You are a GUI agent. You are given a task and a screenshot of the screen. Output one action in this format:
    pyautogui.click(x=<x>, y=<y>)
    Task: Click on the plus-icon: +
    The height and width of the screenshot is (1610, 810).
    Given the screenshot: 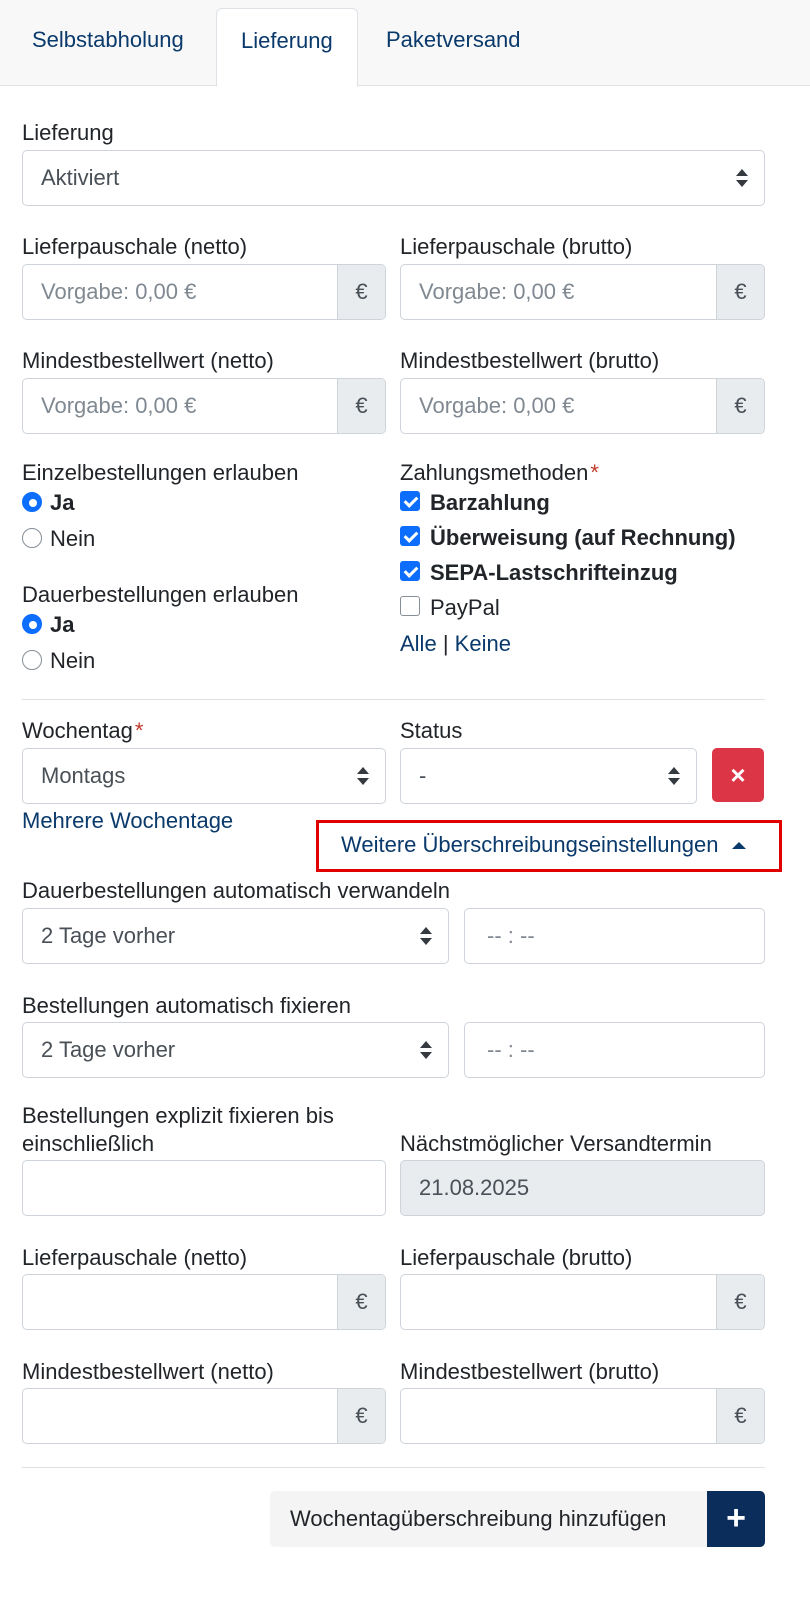 What is the action you would take?
    pyautogui.click(x=736, y=1519)
    